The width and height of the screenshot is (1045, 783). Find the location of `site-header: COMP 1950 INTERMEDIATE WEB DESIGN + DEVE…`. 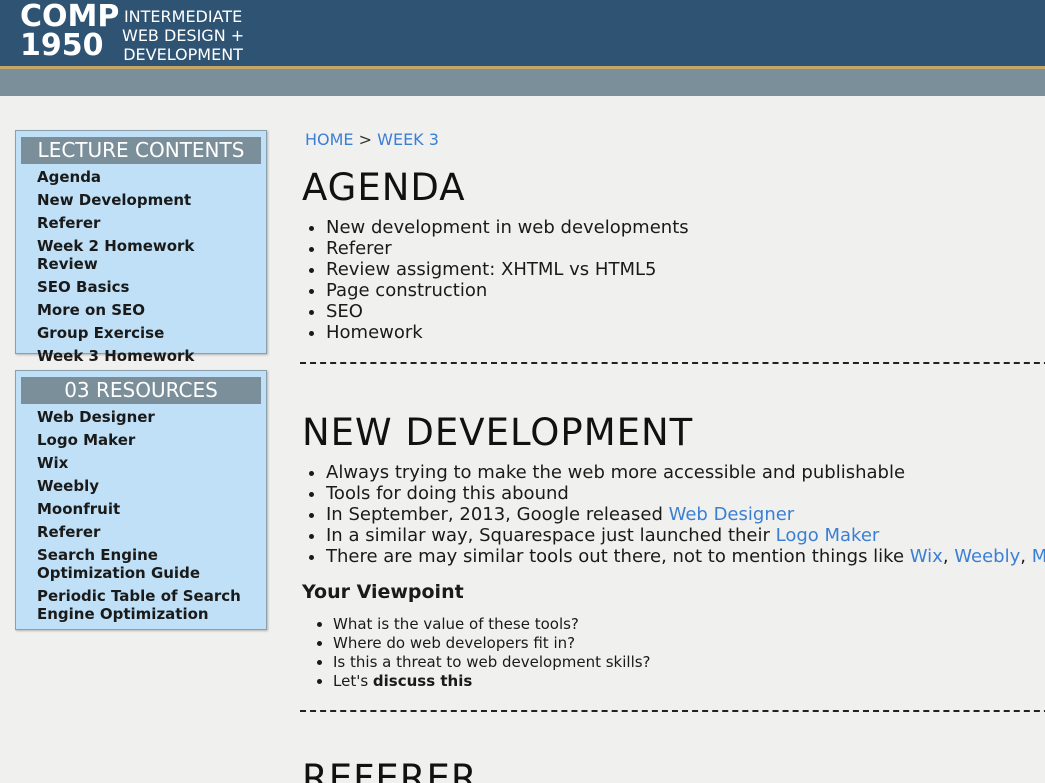

site-header: COMP 1950 INTERMEDIATE WEB DESIGN + DEVE… is located at coordinates (522, 33).